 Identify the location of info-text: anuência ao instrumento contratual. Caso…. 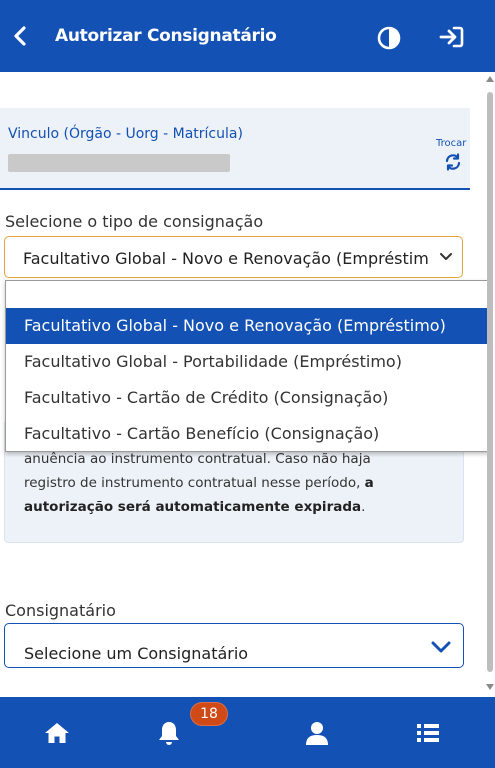
(240, 483).